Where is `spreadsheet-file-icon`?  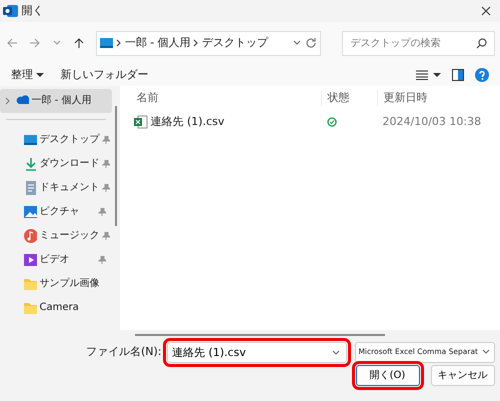 spreadsheet-file-icon is located at coordinates (141, 122).